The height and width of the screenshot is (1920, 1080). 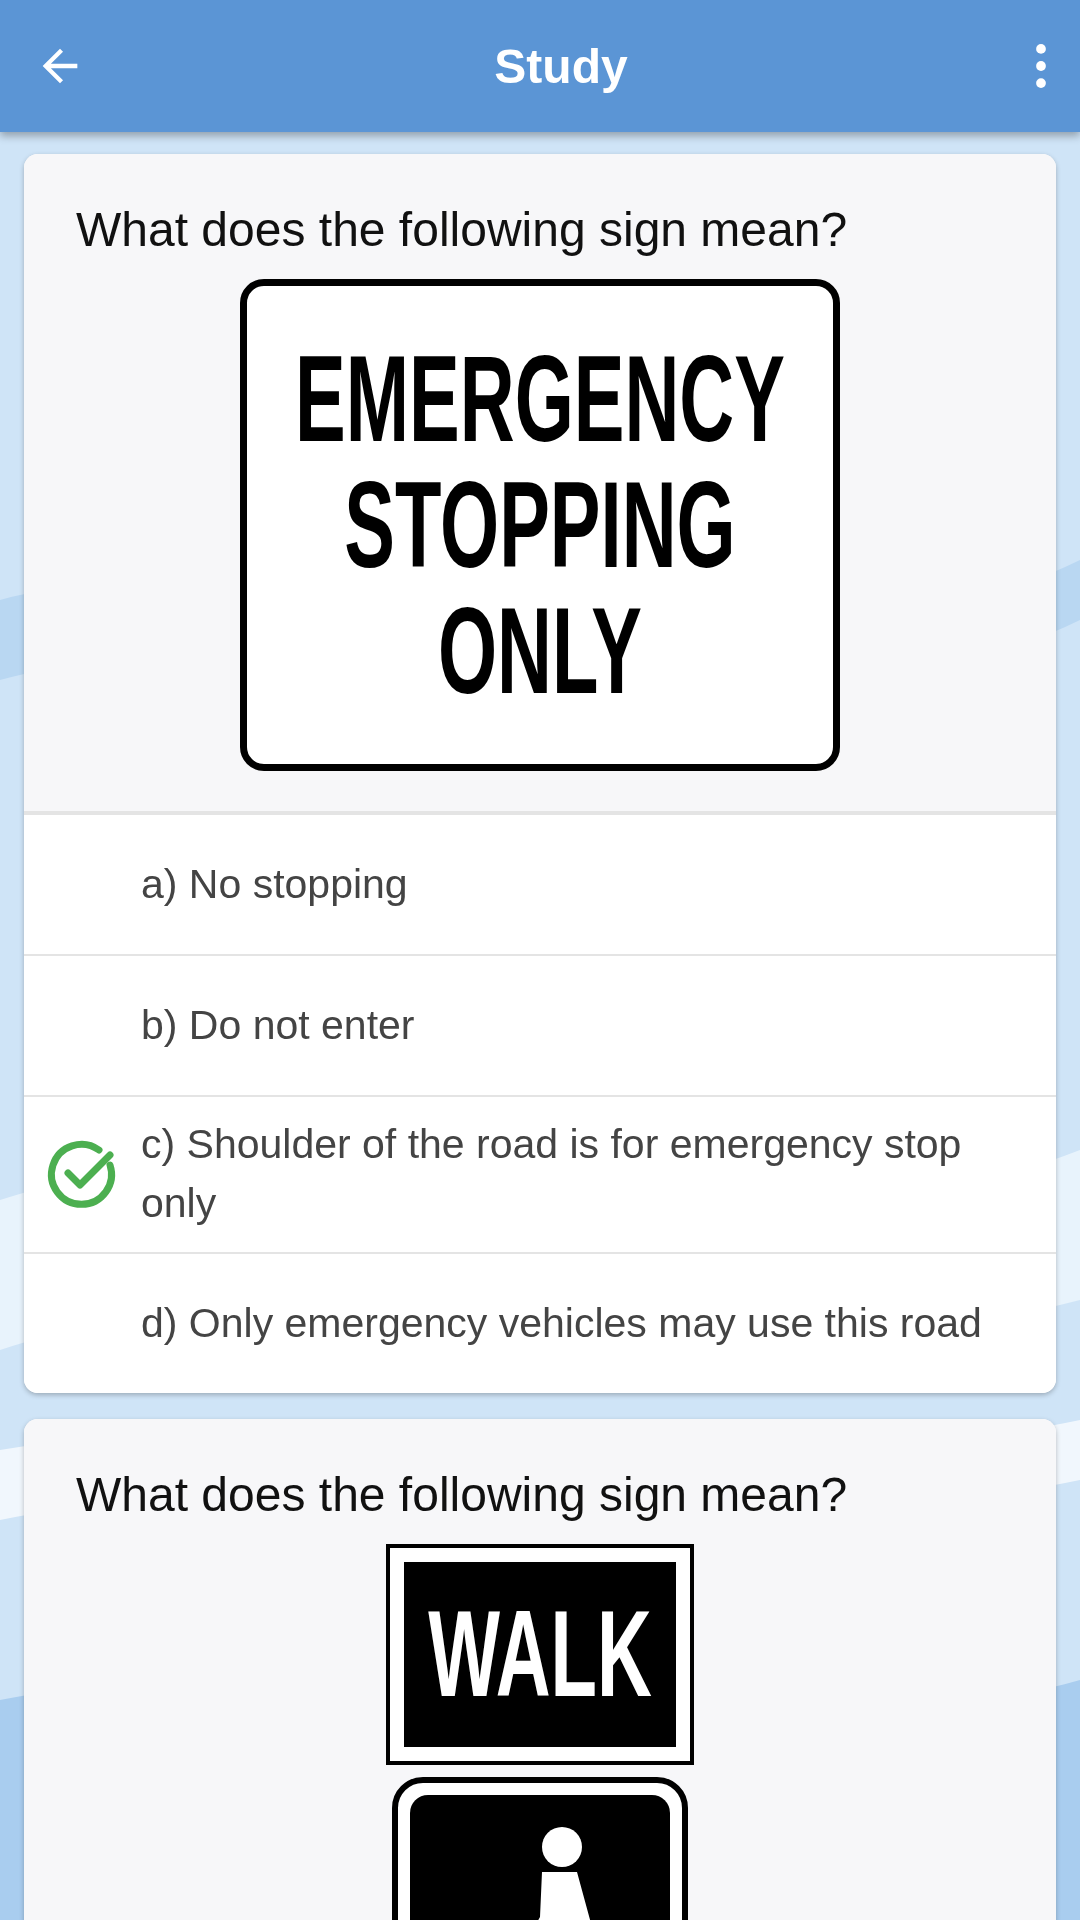 What do you see at coordinates (552, 1174) in the screenshot?
I see `answer-text: c) Shoulder of the road is for emergency stop only` at bounding box center [552, 1174].